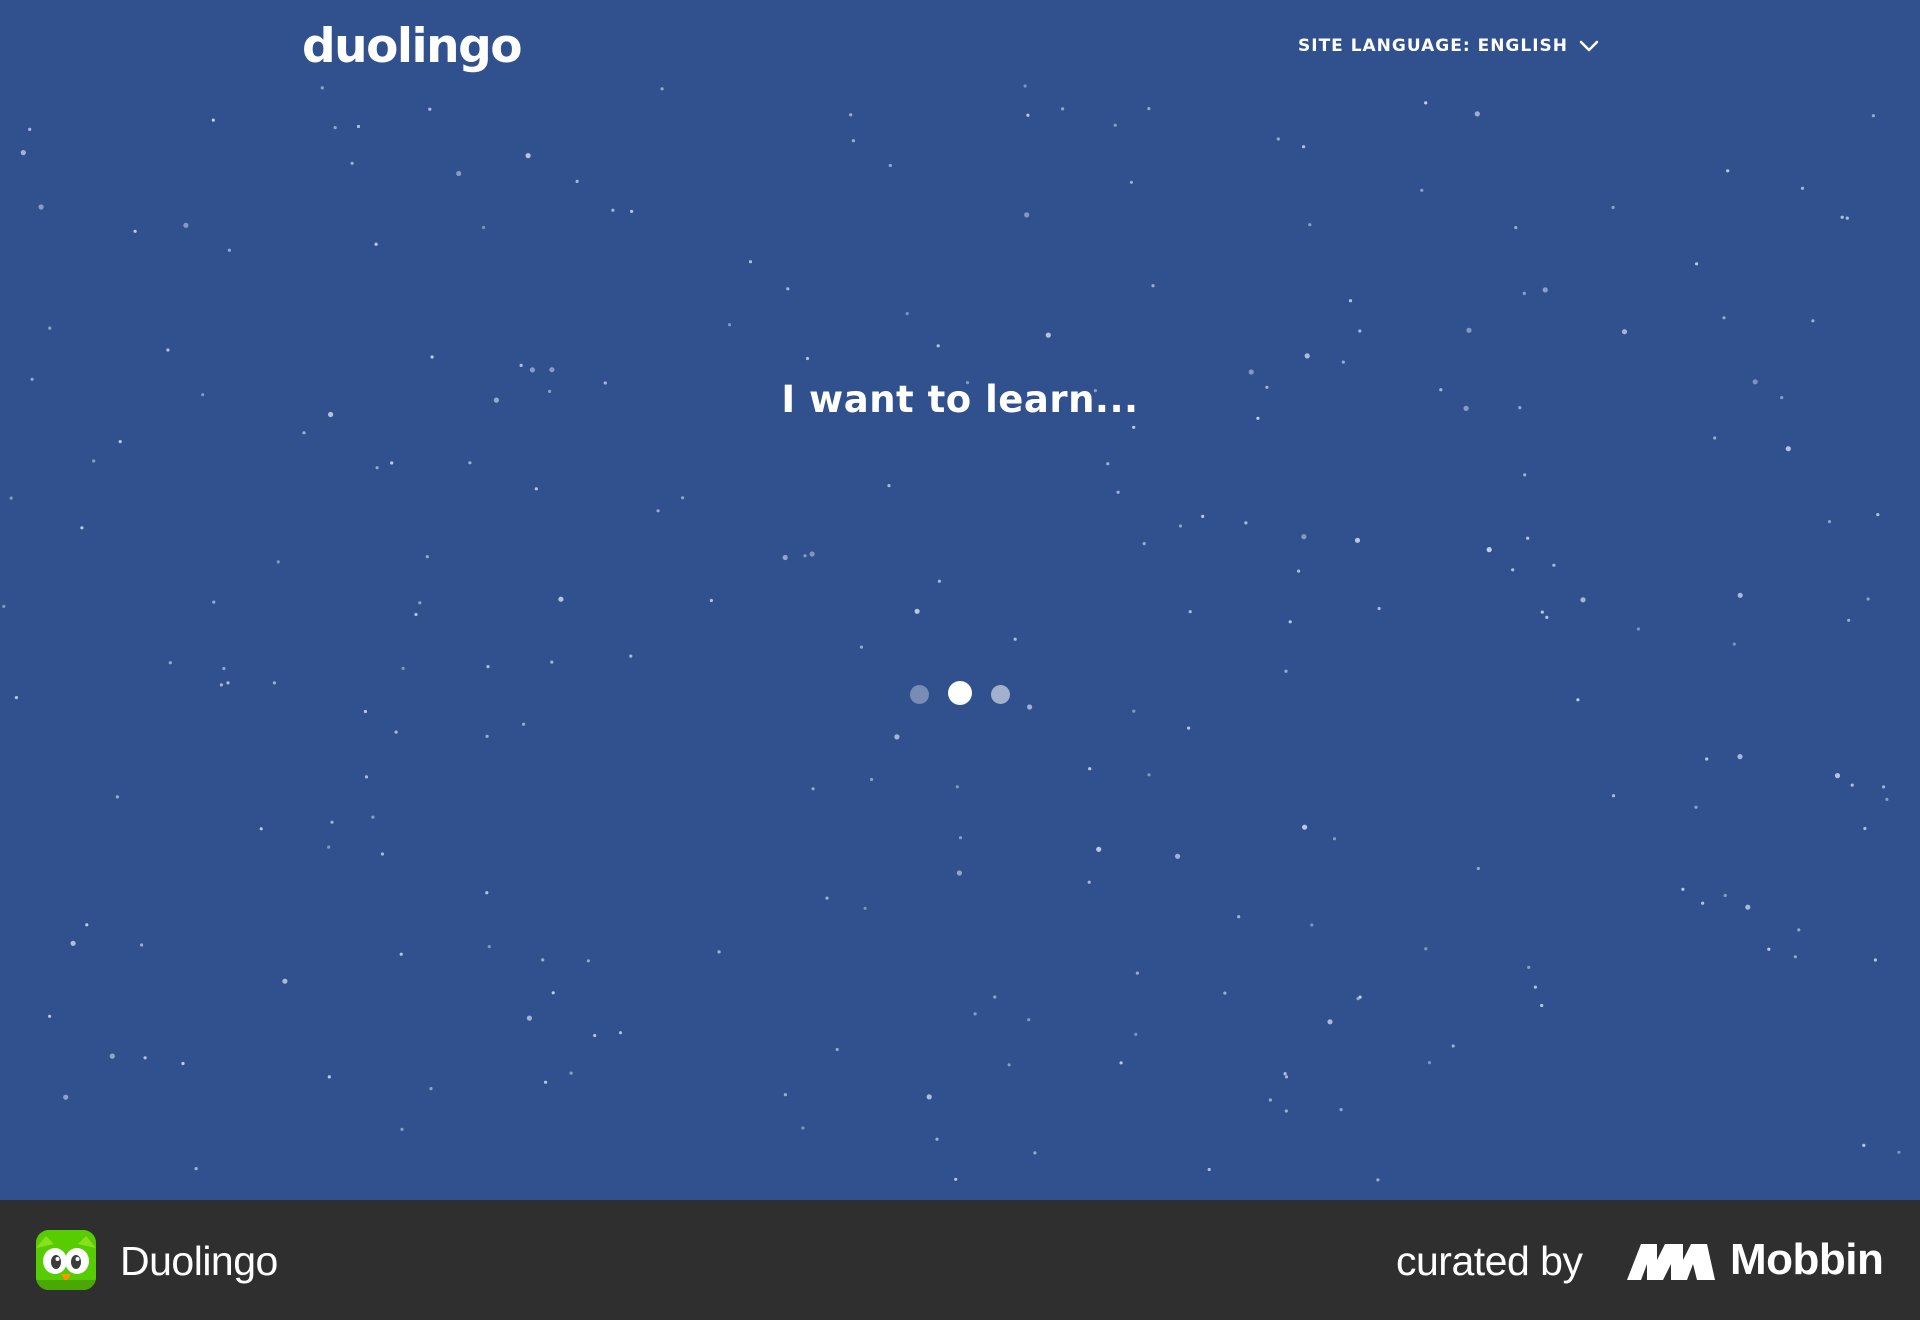 The height and width of the screenshot is (1320, 1920). Describe the element at coordinates (1449, 46) in the screenshot. I see `site-language-selector: SITE LANGUAGE: ENGLISH` at that location.